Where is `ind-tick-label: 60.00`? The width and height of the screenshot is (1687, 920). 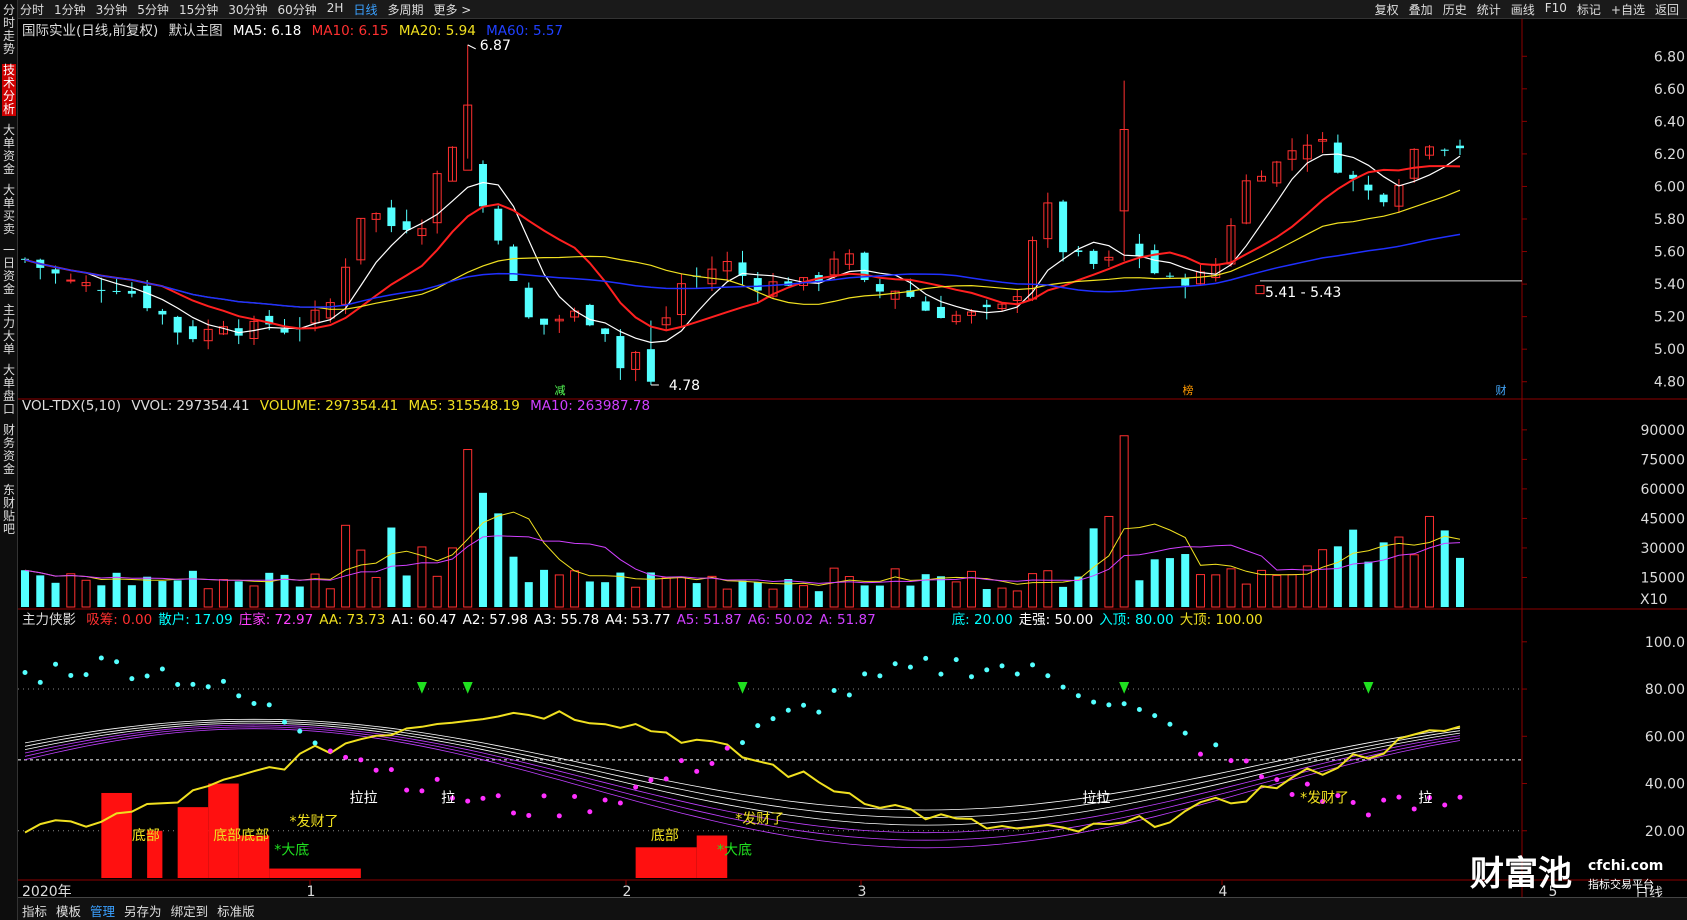
ind-tick-label: 60.00 is located at coordinates (1665, 737).